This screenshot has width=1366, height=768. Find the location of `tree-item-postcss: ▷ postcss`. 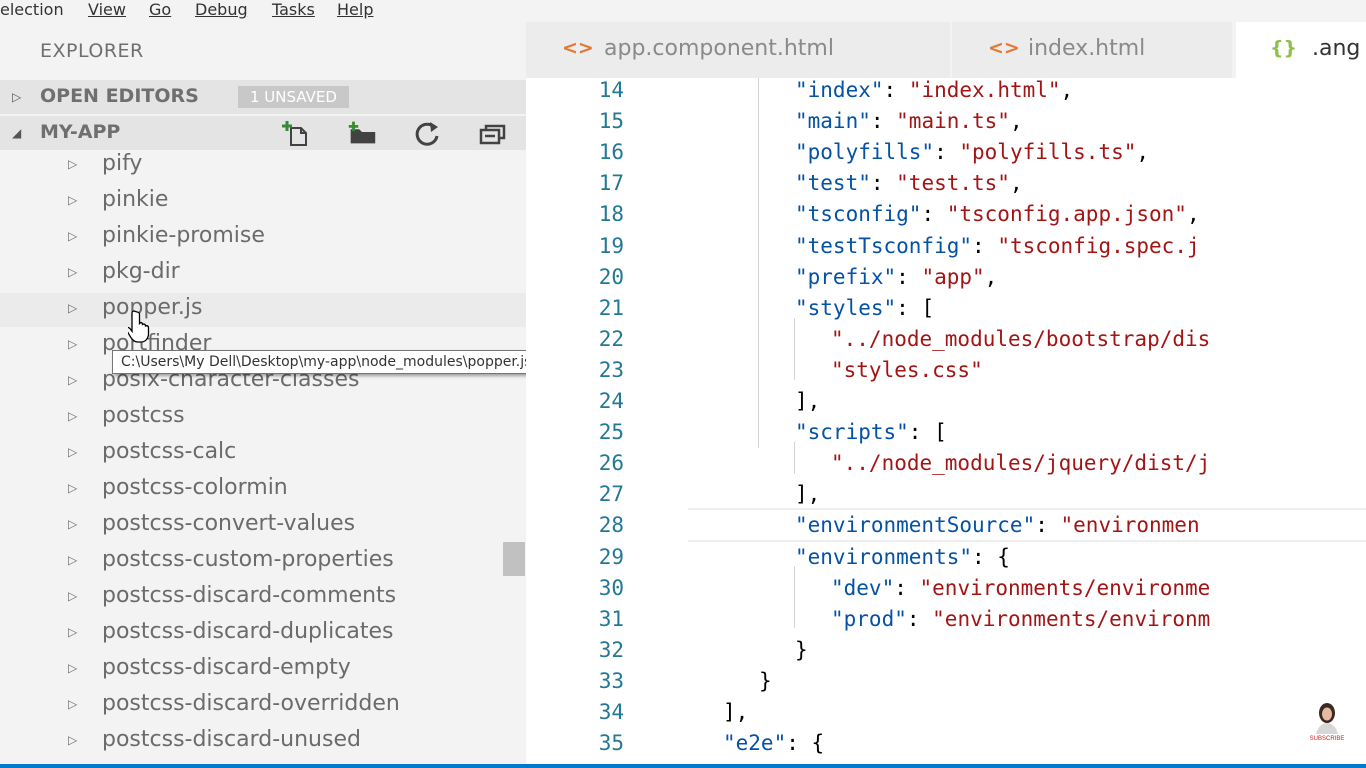

tree-item-postcss: ▷ postcss is located at coordinates (250, 418).